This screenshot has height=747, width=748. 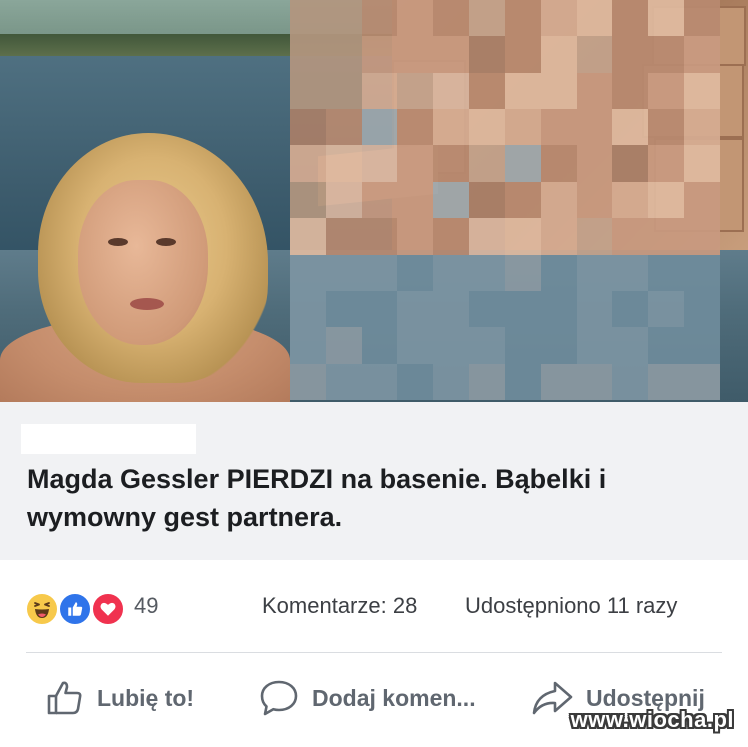 I want to click on like-button: Lubię to!, so click(x=119, y=698).